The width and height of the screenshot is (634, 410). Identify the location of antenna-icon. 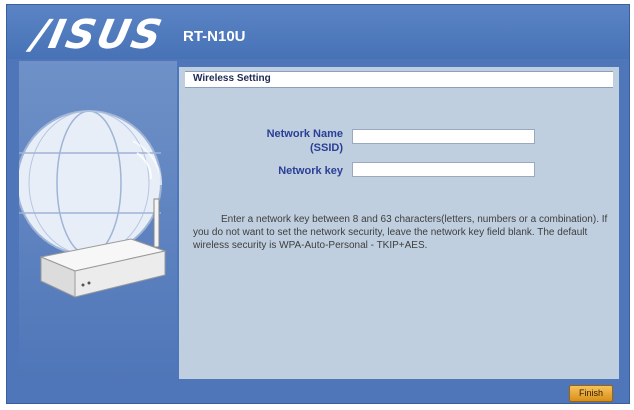
(156, 223).